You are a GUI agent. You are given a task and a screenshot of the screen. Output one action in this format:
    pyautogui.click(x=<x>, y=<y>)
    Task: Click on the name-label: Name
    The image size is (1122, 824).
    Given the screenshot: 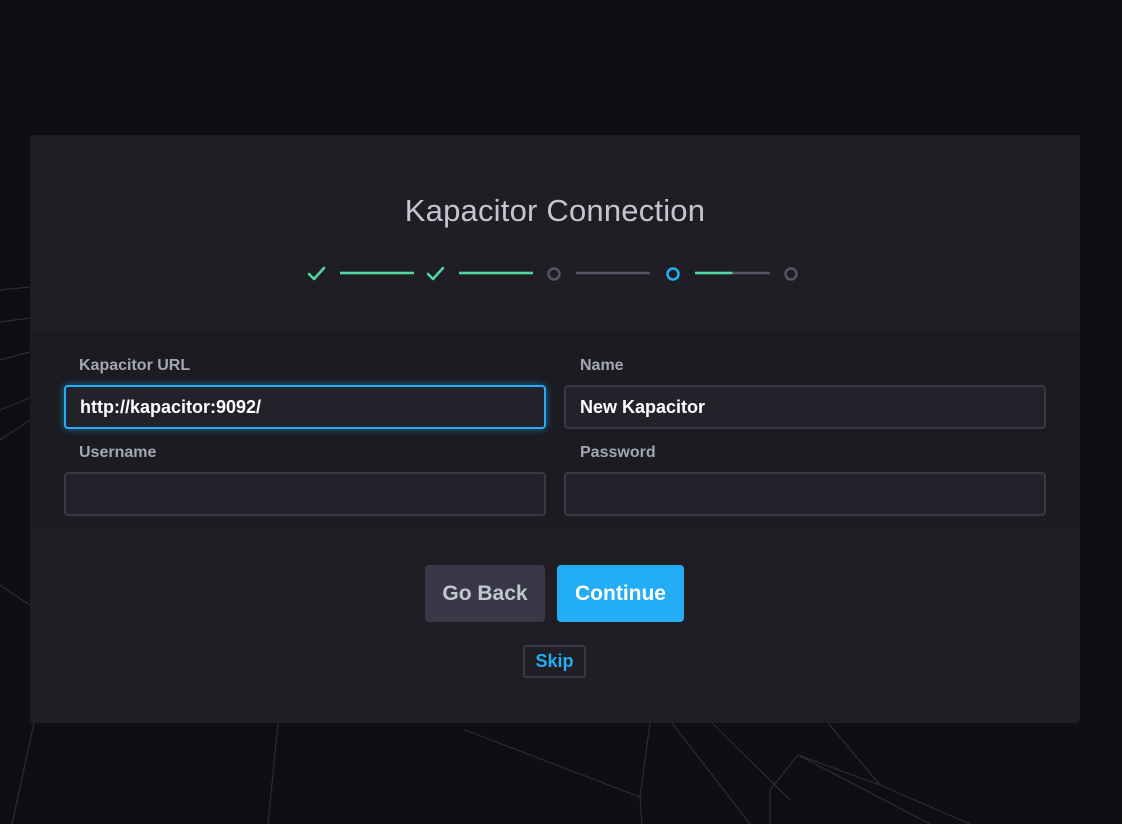 What is the action you would take?
    pyautogui.click(x=602, y=365)
    